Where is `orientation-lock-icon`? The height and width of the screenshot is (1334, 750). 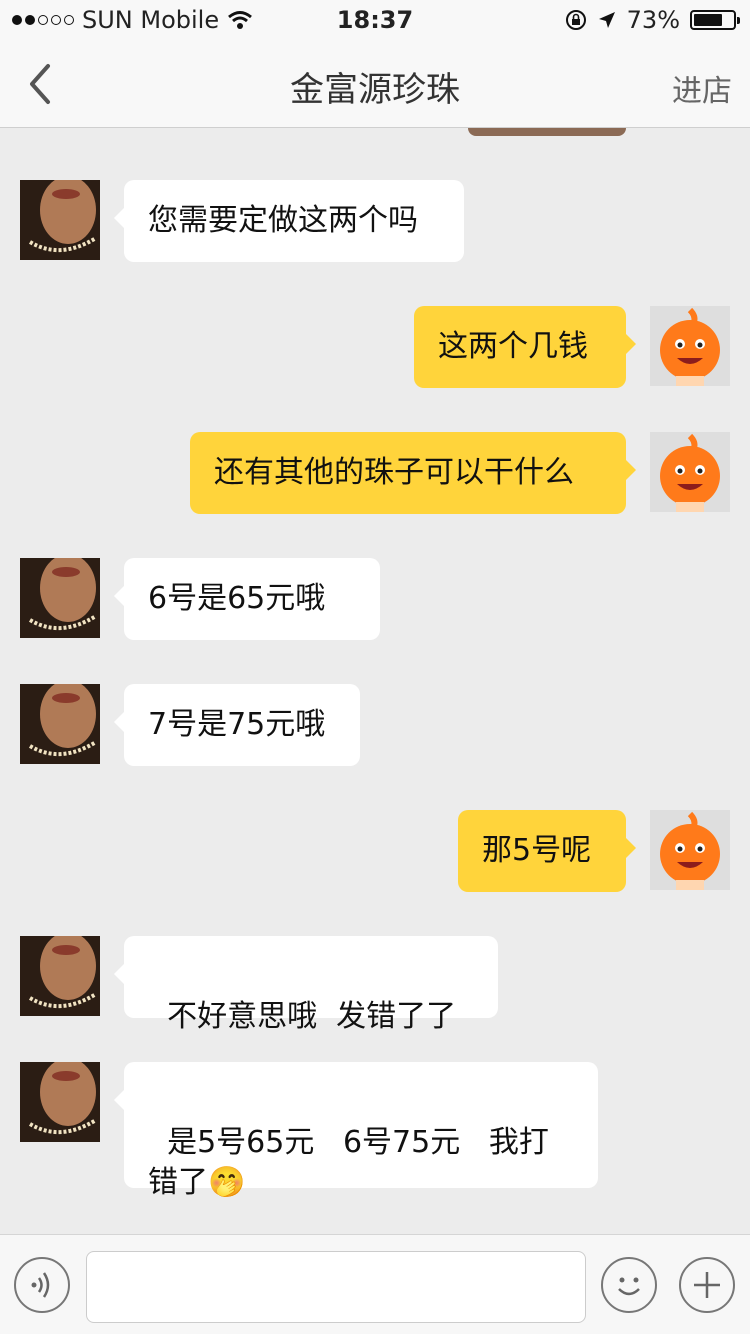 orientation-lock-icon is located at coordinates (575, 20).